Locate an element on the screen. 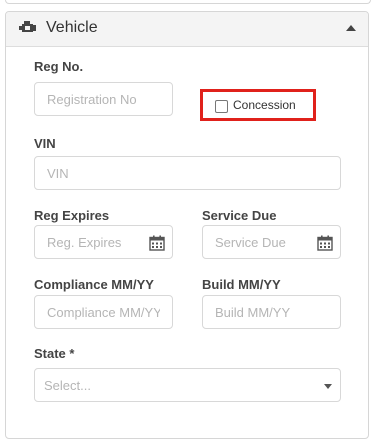 This screenshot has width=374, height=443. previous-panel-edge is located at coordinates (188, 2).